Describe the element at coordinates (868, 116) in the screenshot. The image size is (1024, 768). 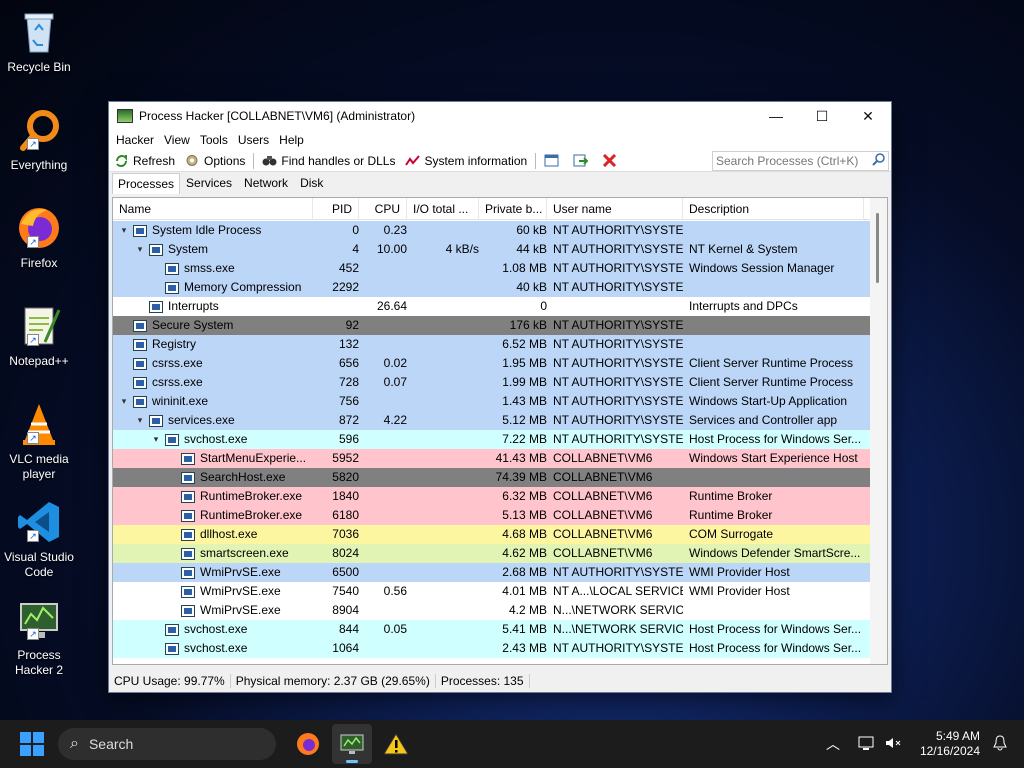
I see `close-button: ✕` at that location.